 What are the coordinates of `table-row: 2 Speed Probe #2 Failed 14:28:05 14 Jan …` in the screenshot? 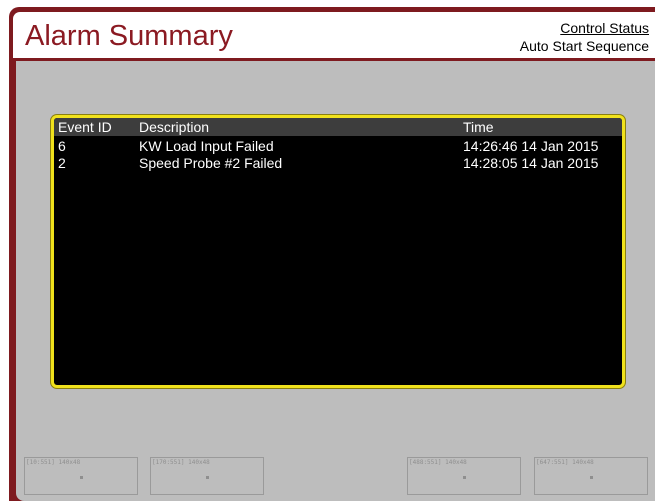 It's located at (338, 163).